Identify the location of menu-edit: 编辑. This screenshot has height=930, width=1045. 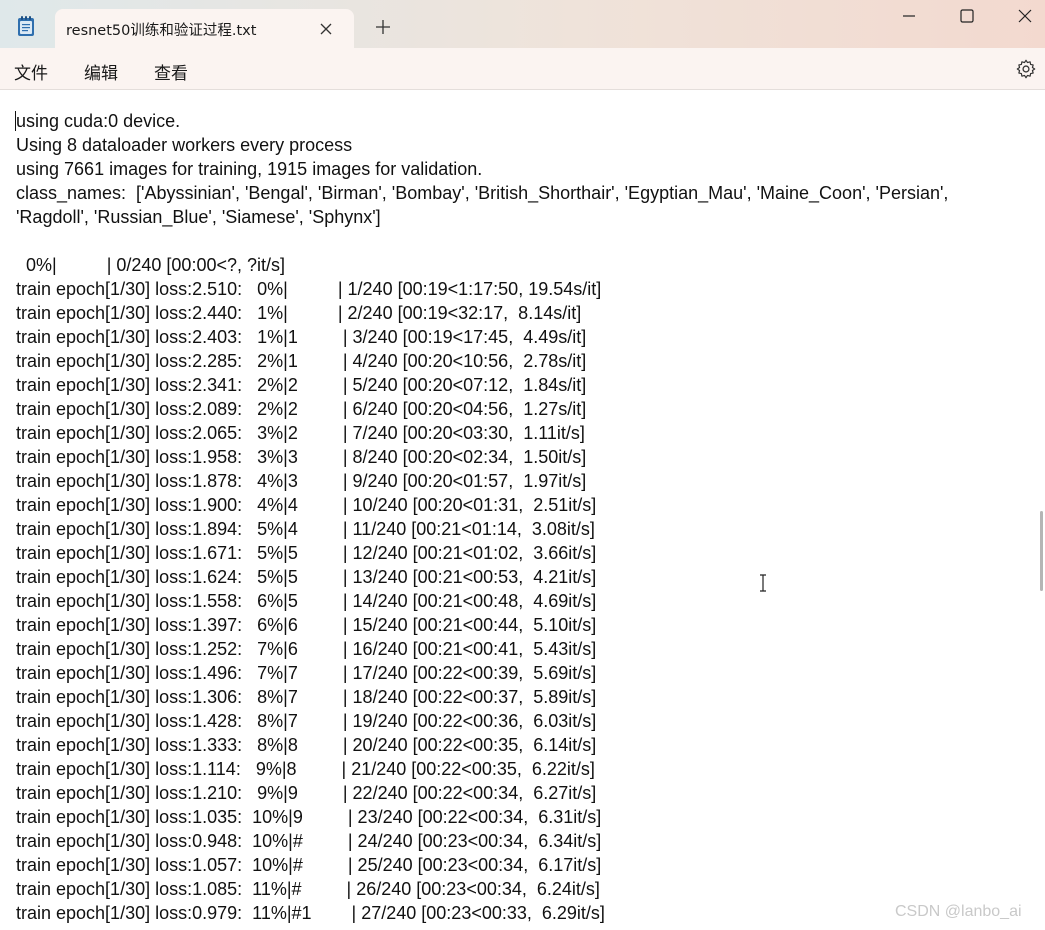
(101, 71).